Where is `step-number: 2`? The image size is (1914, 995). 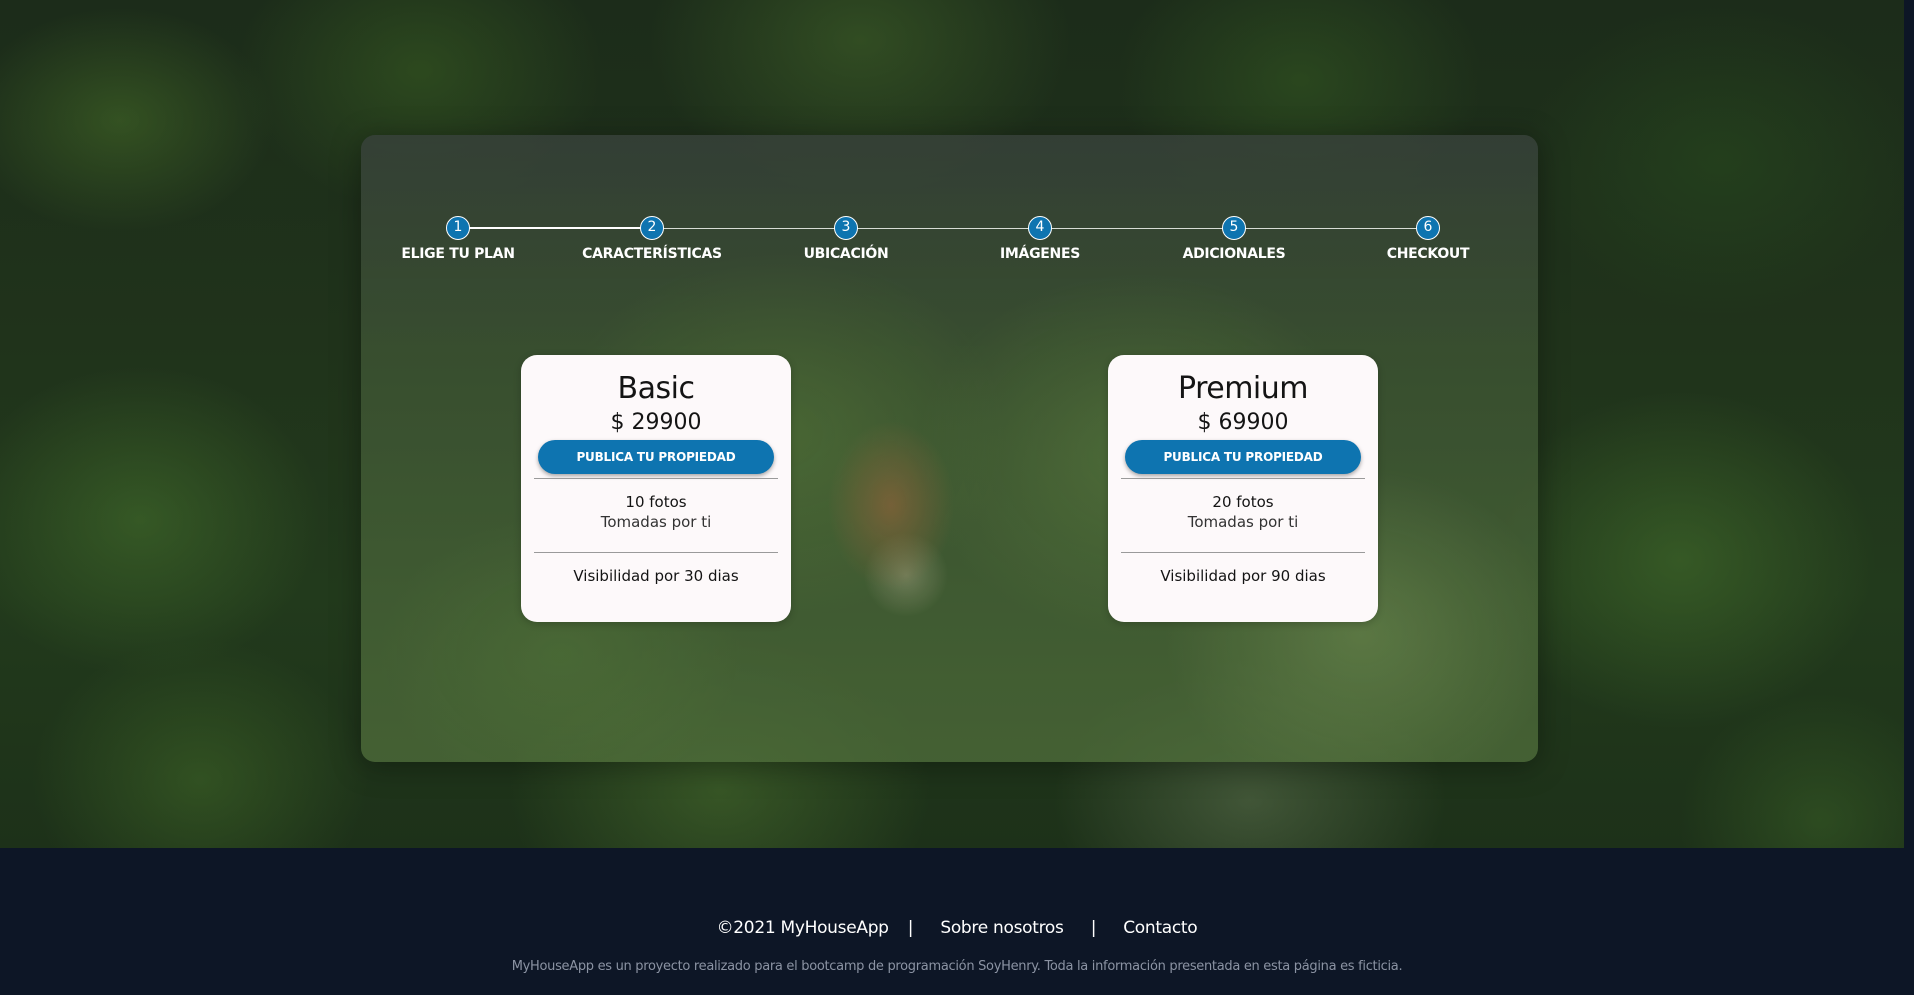
step-number: 2 is located at coordinates (652, 228).